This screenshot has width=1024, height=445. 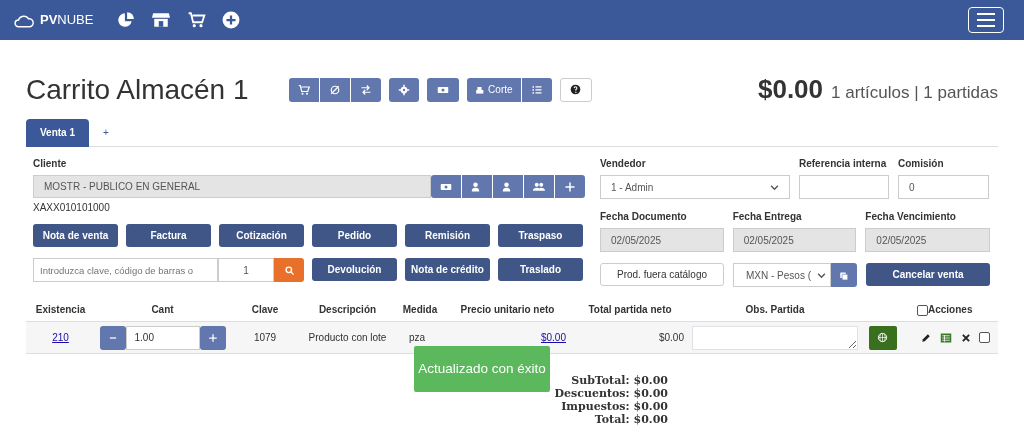 I want to click on stacked-cards-icon, so click(x=844, y=275).